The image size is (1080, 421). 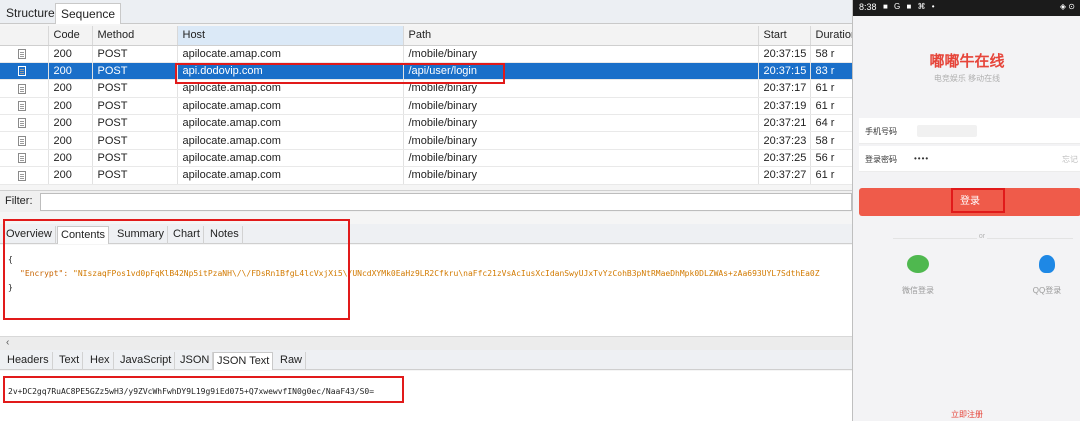 What do you see at coordinates (24, 36) in the screenshot?
I see `col-icon` at bounding box center [24, 36].